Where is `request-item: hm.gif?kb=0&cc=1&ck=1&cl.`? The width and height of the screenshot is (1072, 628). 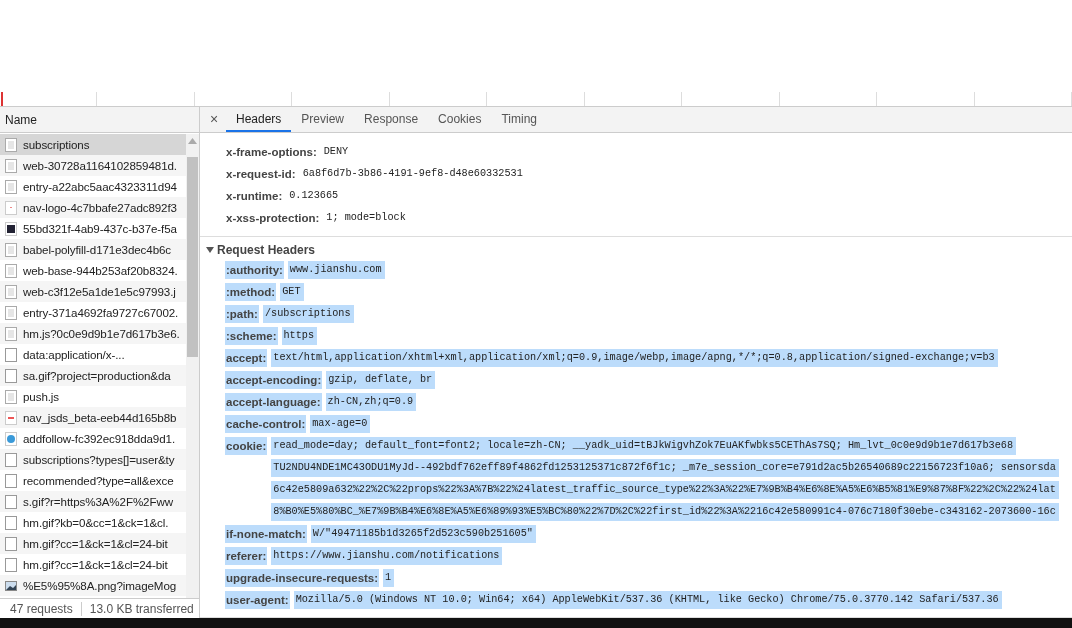 request-item: hm.gif?kb=0&cc=1&ck=1&cl. is located at coordinates (93, 522).